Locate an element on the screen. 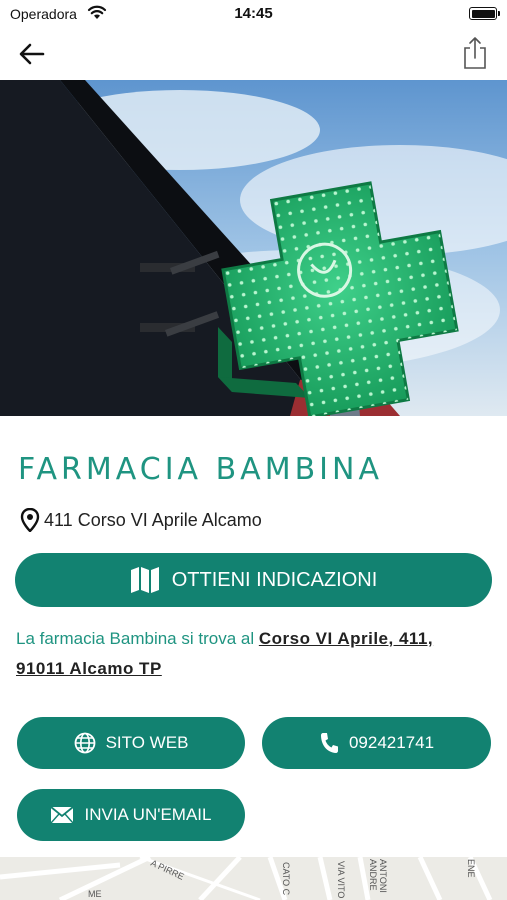 Image resolution: width=507 pixels, height=900 pixels. map-label: VIA VITO is located at coordinates (341, 879).